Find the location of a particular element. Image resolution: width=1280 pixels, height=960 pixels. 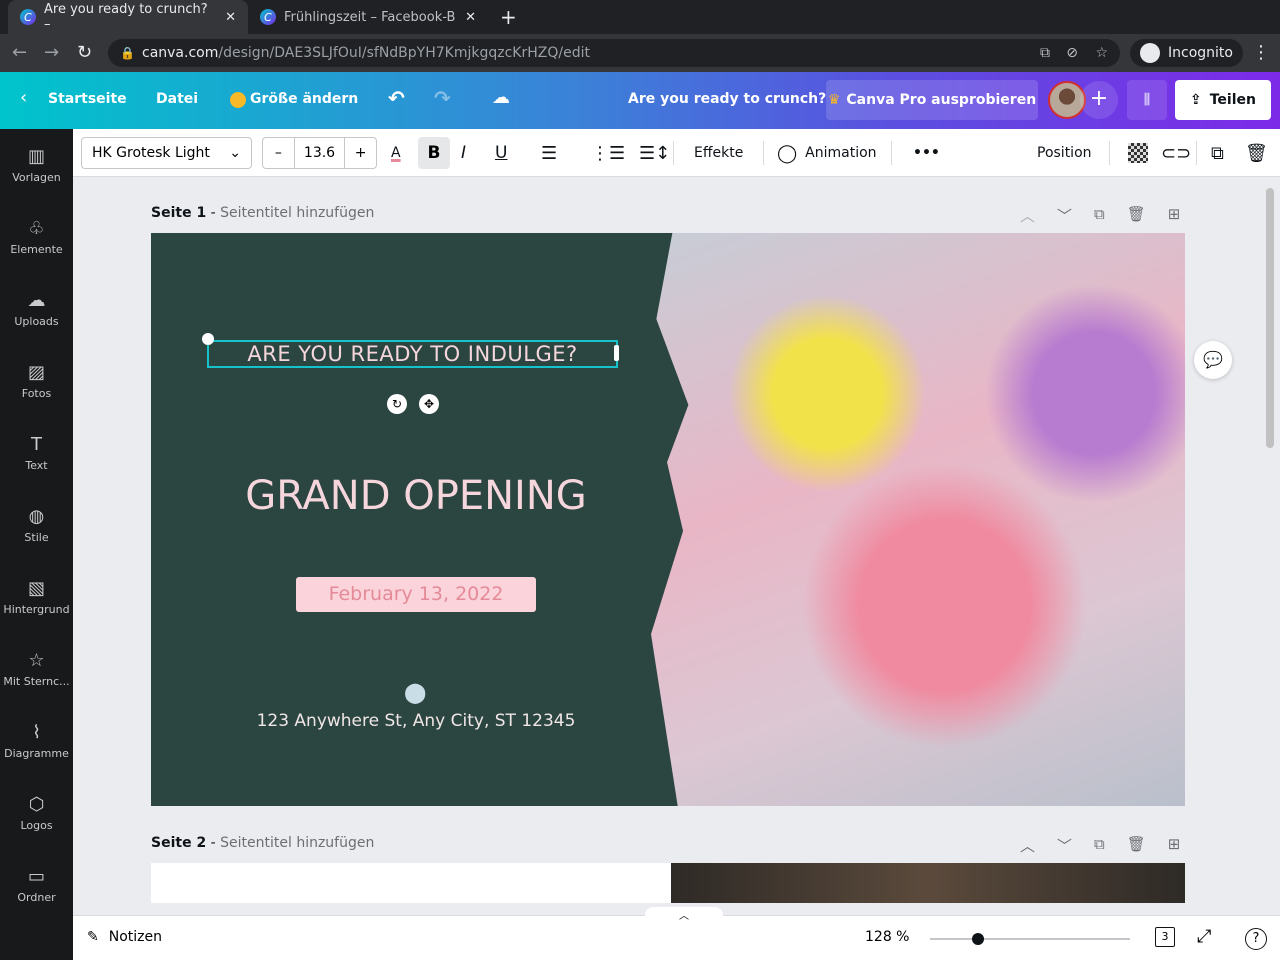

location-pin-icon: ⬤ is located at coordinates (415, 692).